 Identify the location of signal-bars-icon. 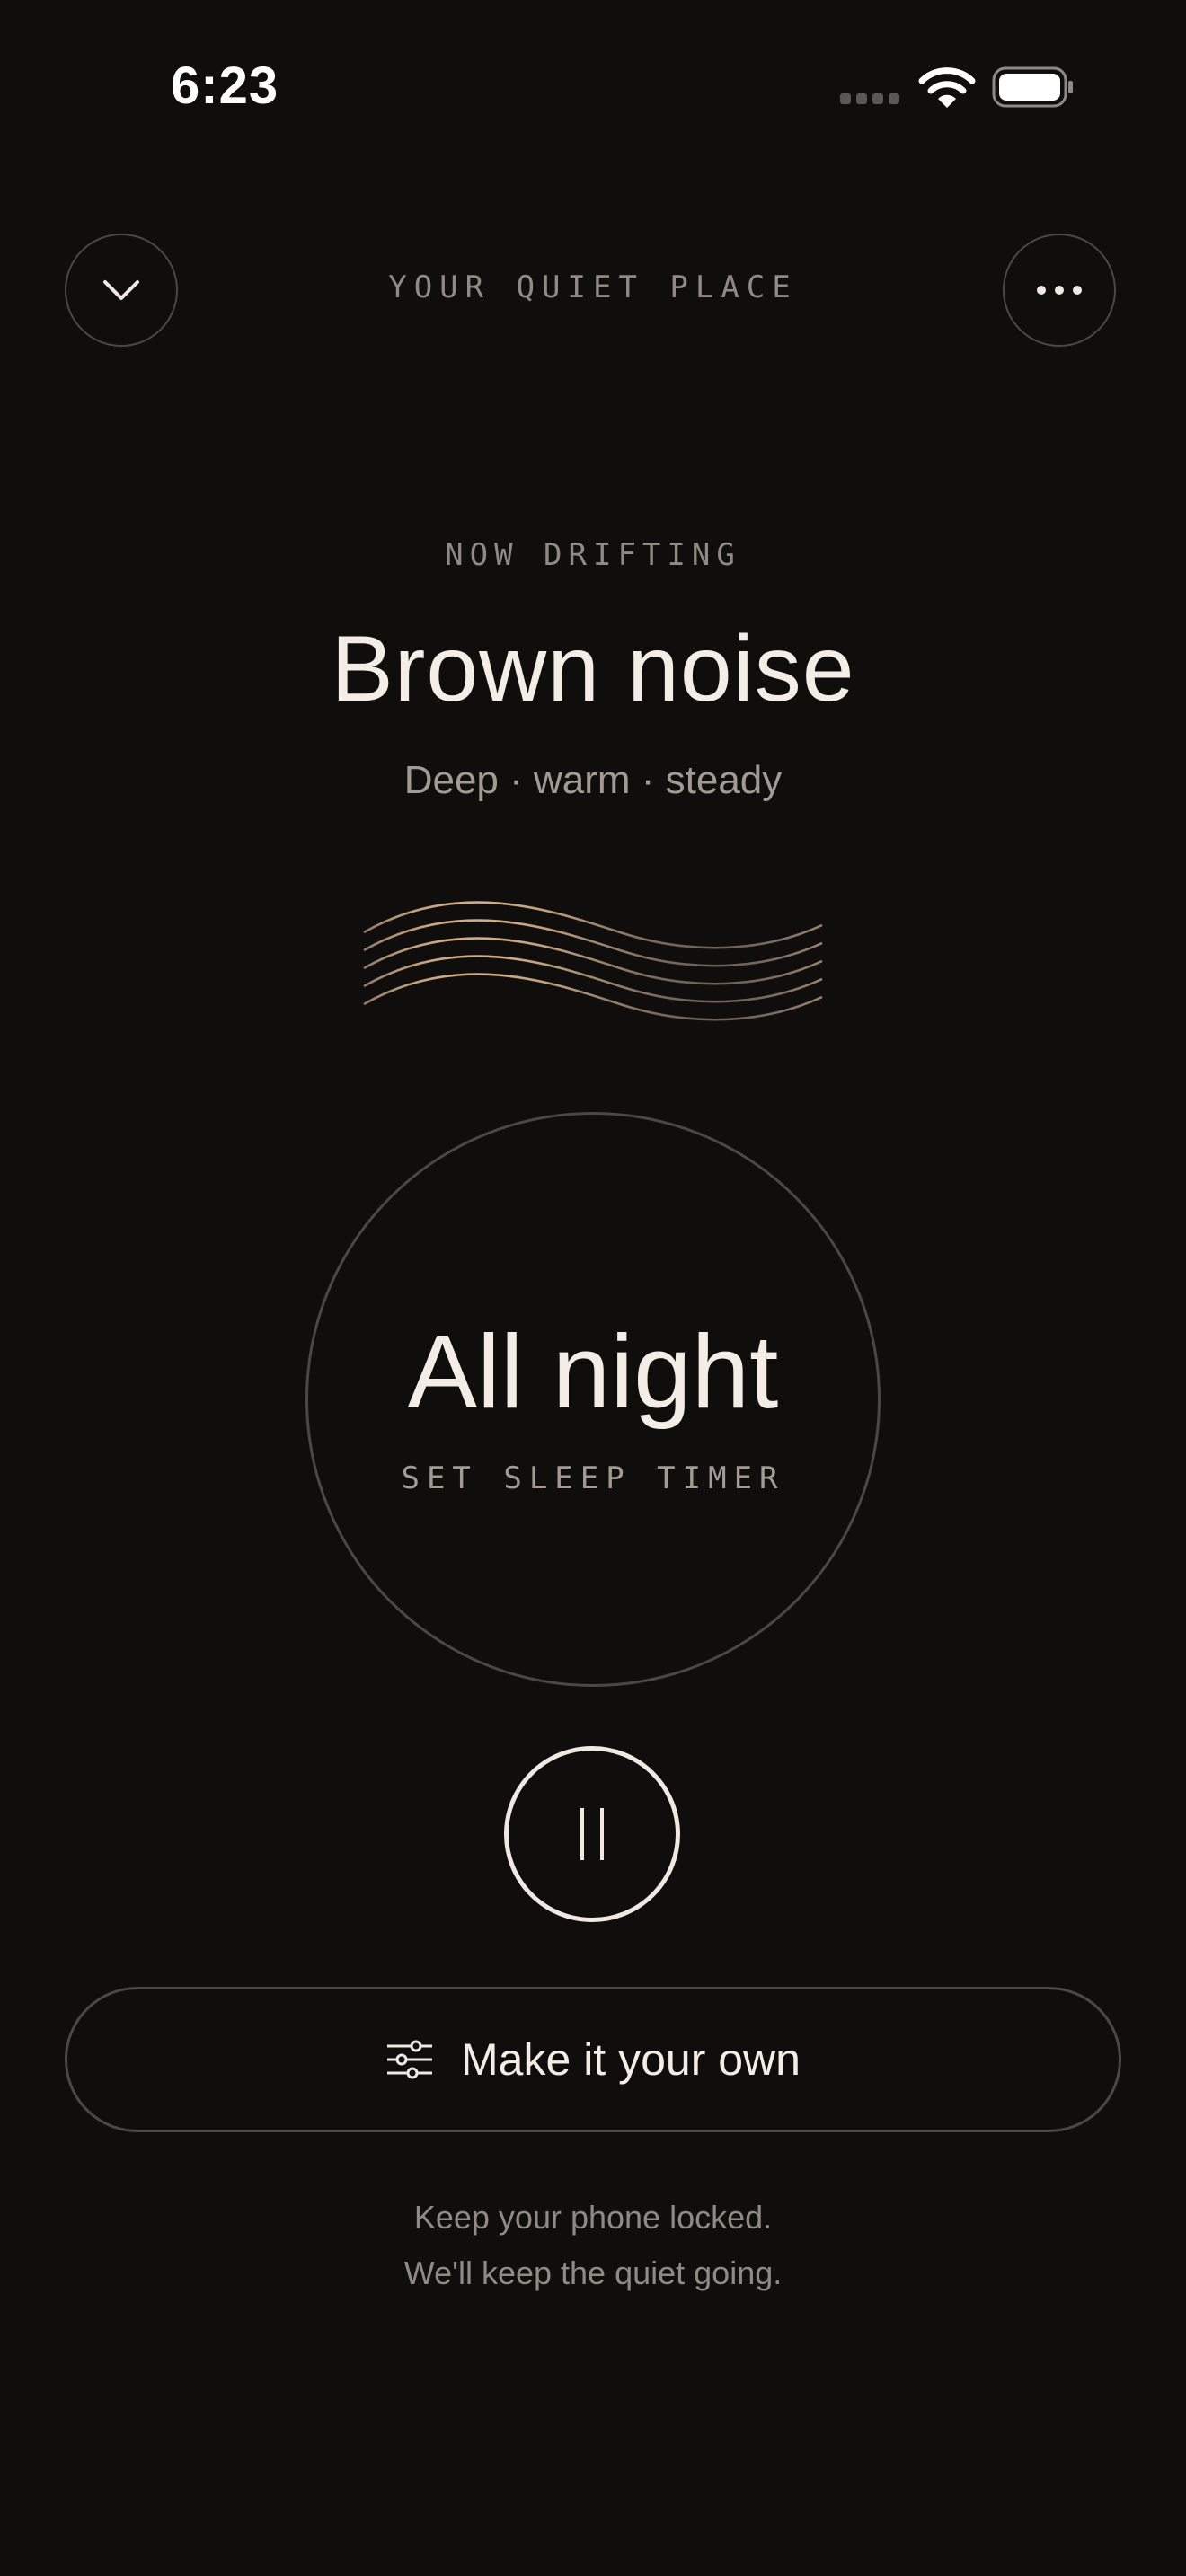
(871, 99).